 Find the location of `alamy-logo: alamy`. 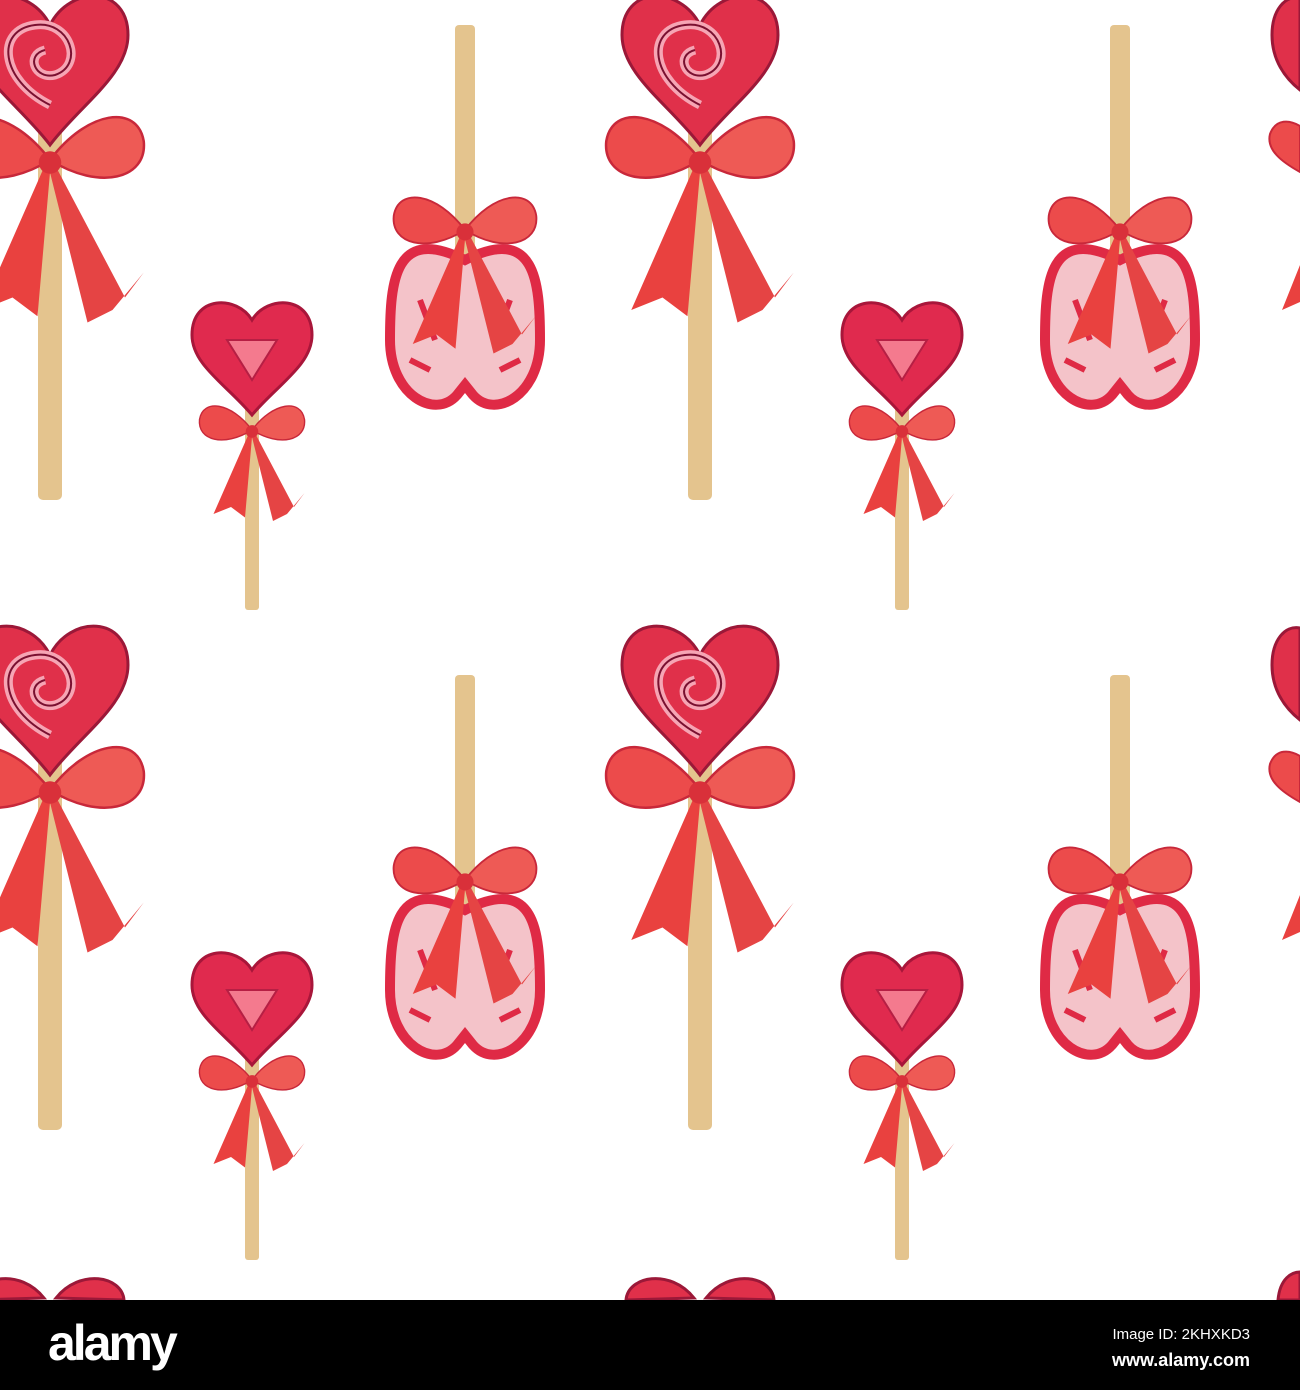

alamy-logo: alamy is located at coordinates (113, 1343).